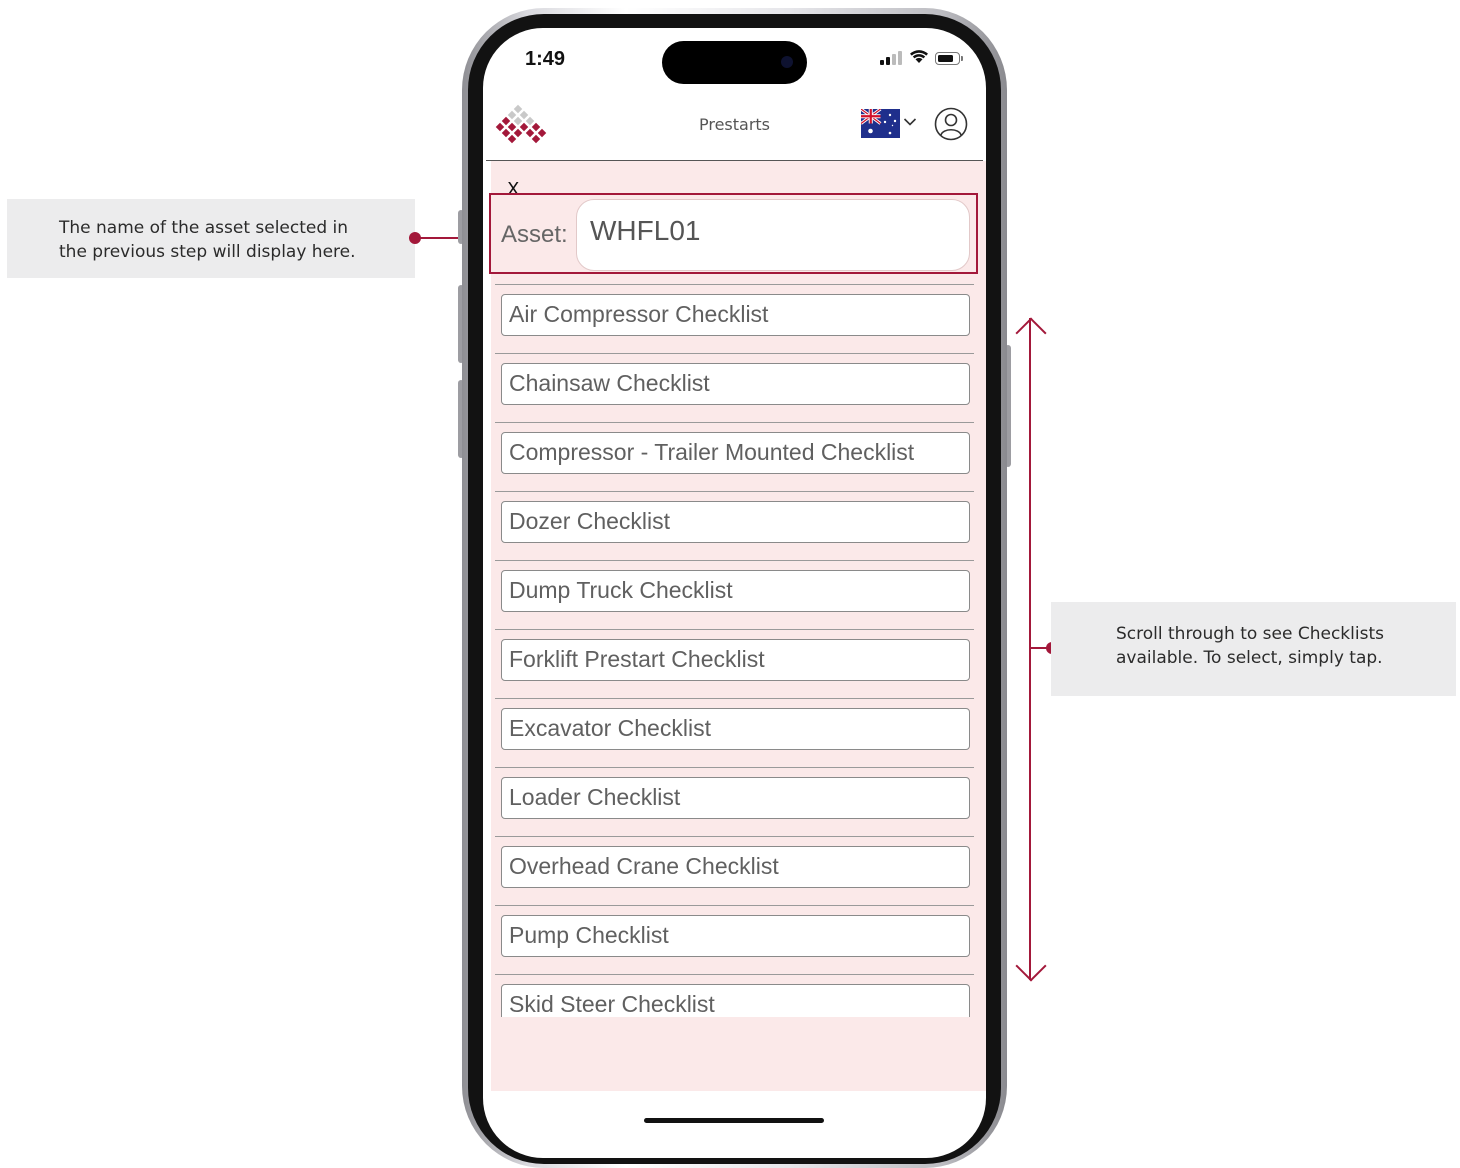 This screenshot has height=1168, width=1460. What do you see at coordinates (207, 252) in the screenshot?
I see `asset-callout-line-2: the previous step will display here.` at bounding box center [207, 252].